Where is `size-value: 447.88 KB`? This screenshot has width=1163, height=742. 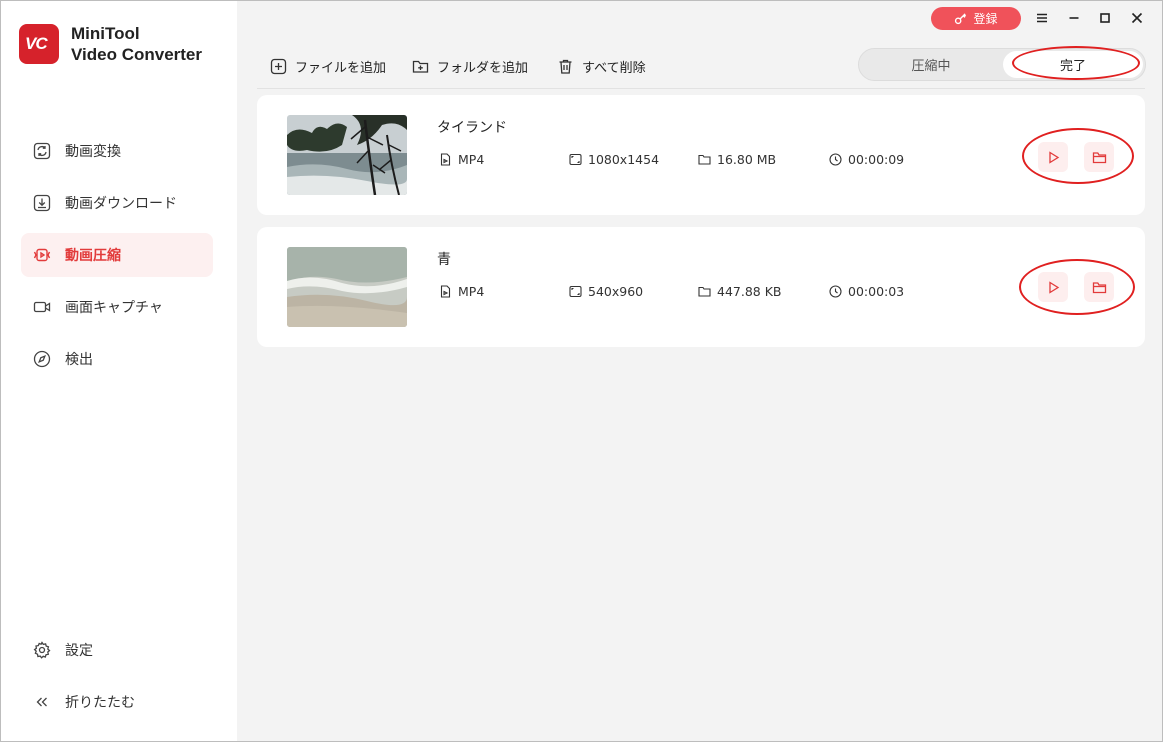
size-value: 447.88 KB is located at coordinates (749, 291).